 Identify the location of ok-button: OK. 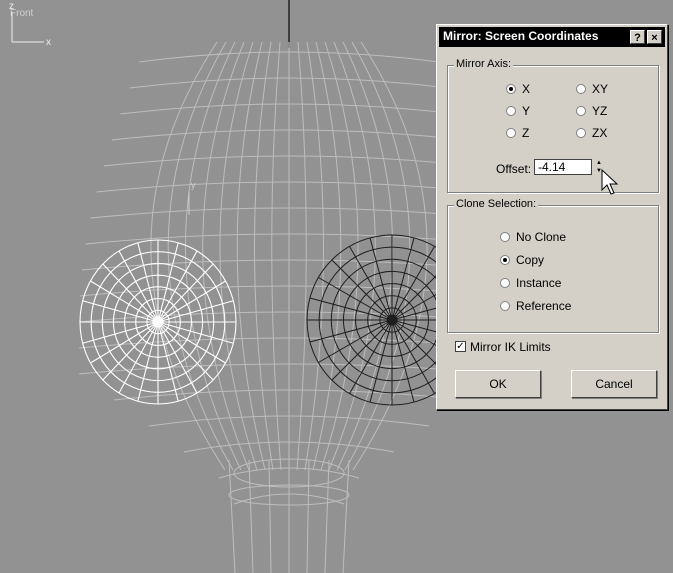
(498, 384).